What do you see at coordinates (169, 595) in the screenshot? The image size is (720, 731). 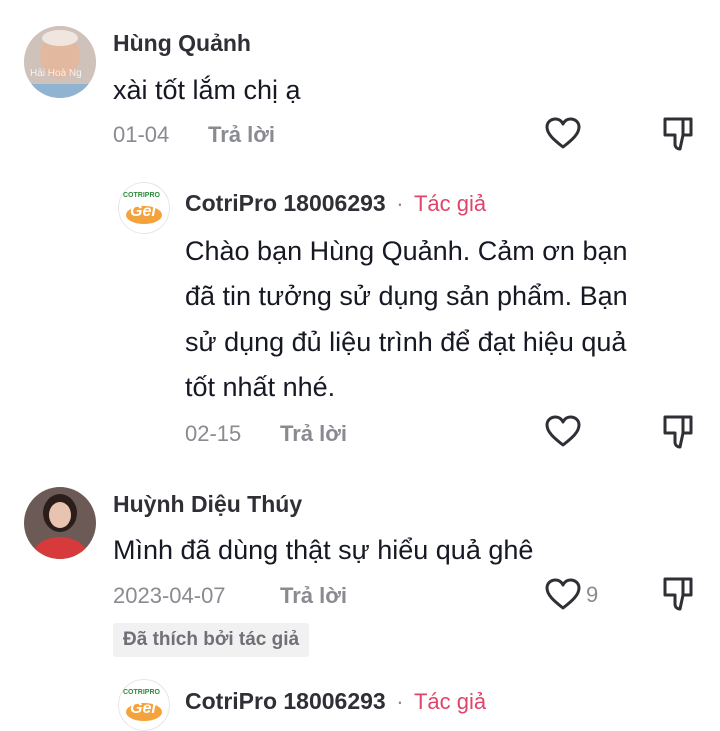 I see `comment-date: 2023-04-07` at bounding box center [169, 595].